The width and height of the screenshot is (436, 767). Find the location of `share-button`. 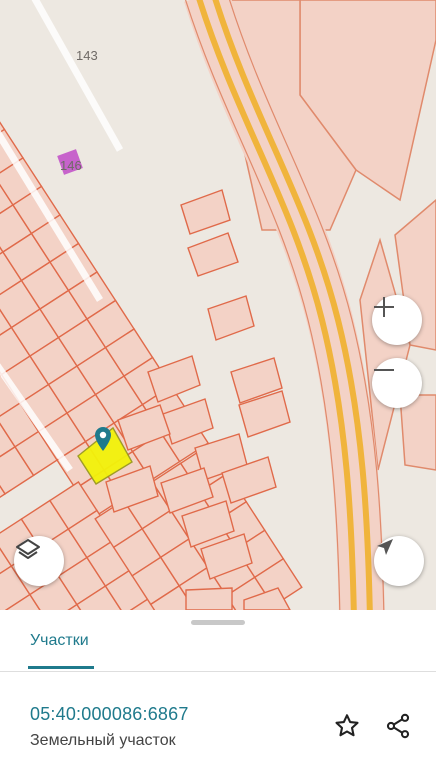

share-button is located at coordinates (398, 726).